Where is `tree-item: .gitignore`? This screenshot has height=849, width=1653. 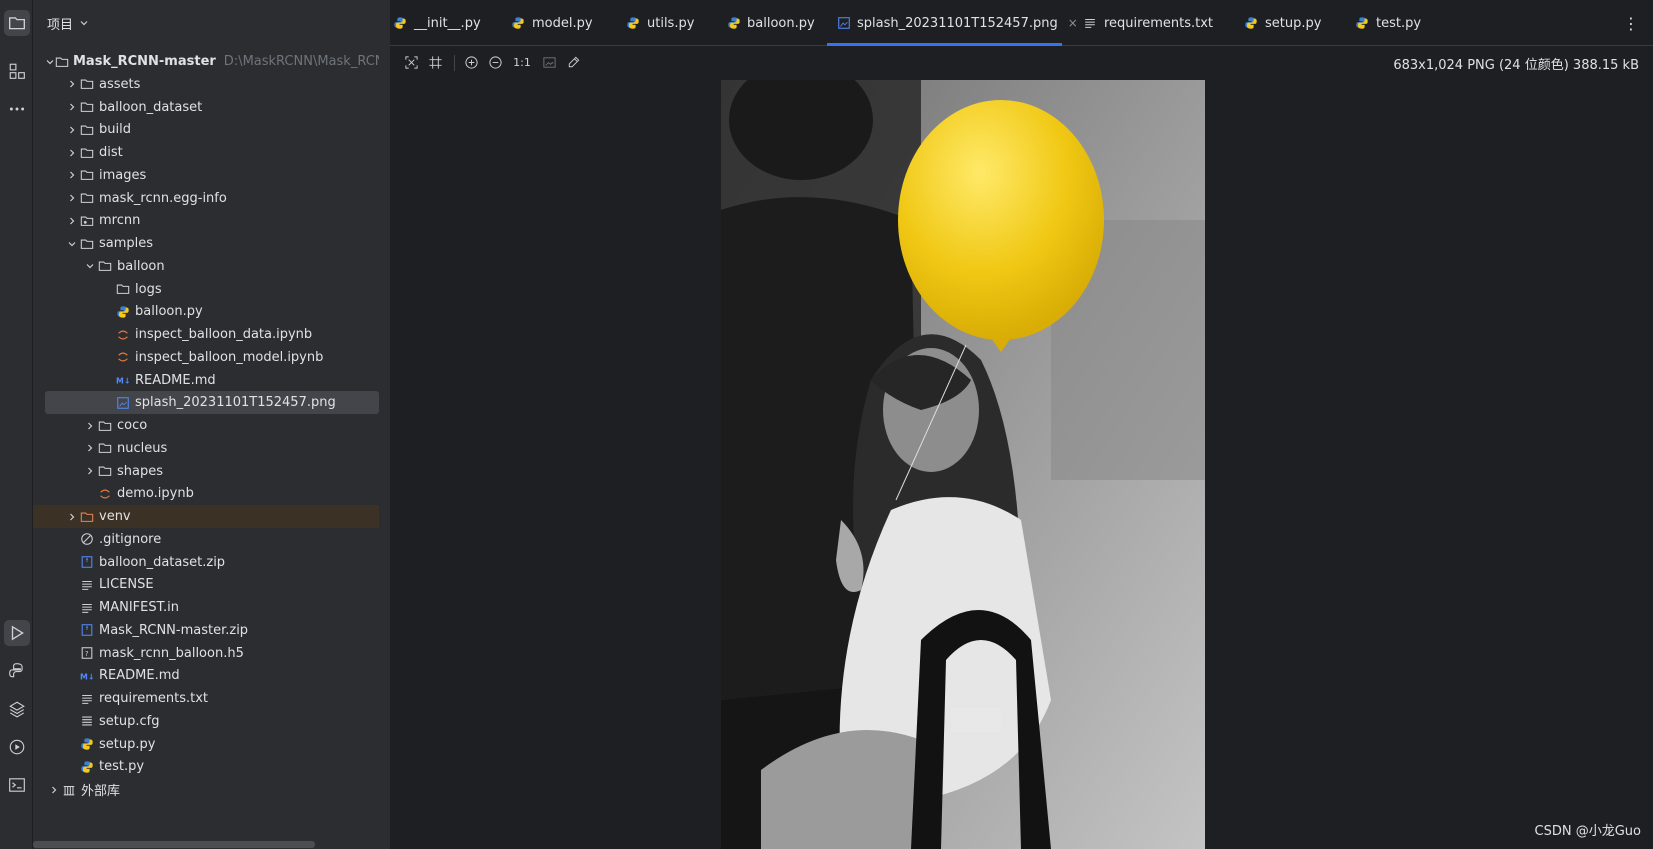
tree-item: .gitignore is located at coordinates (206, 539).